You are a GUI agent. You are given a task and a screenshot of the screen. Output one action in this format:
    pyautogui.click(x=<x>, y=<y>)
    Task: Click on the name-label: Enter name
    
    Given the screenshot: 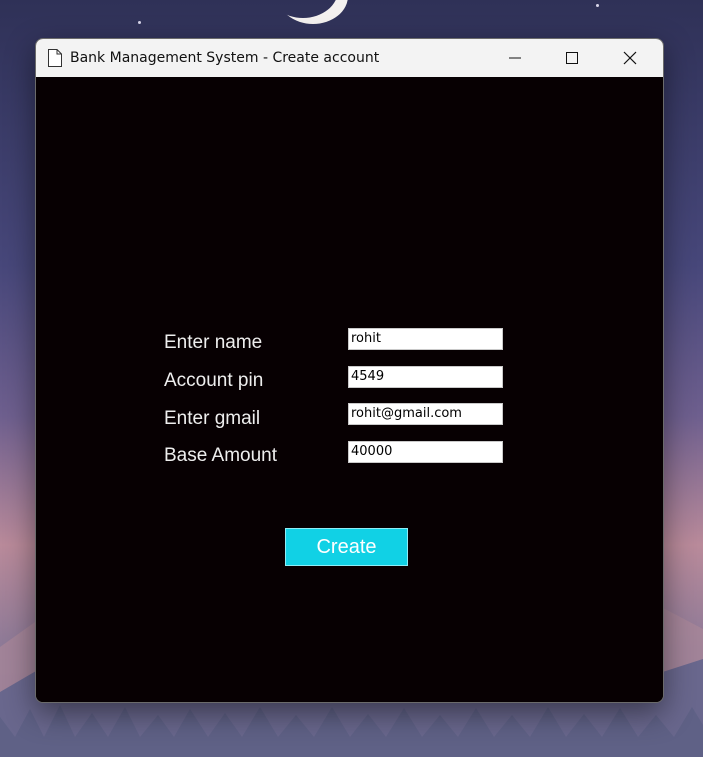 What is the action you would take?
    pyautogui.click(x=213, y=342)
    